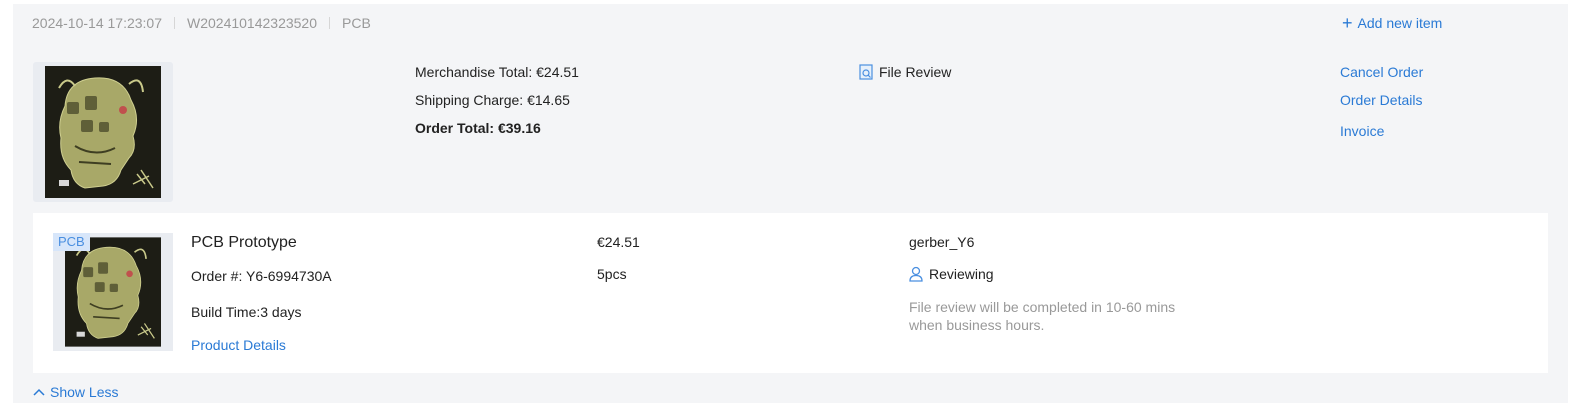 The image size is (1588, 403). What do you see at coordinates (866, 72) in the screenshot?
I see `file-search-icon` at bounding box center [866, 72].